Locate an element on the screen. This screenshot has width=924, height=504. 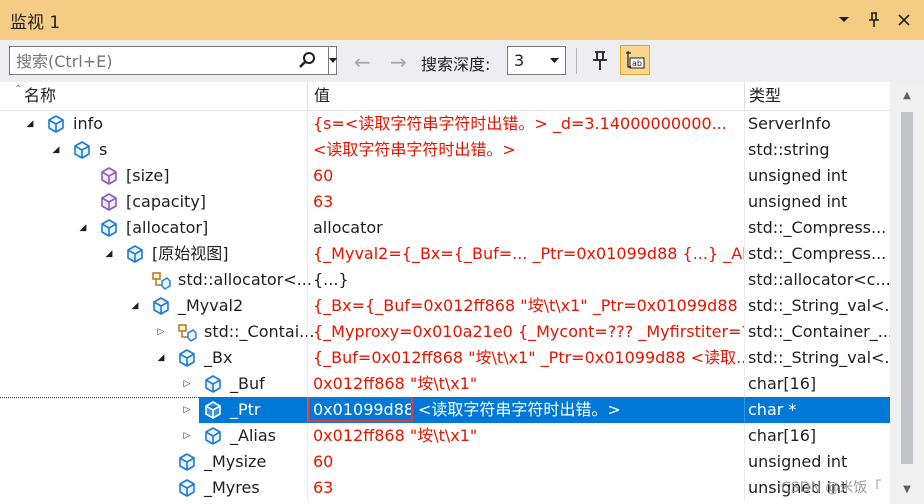
row-type: char * is located at coordinates (772, 409).